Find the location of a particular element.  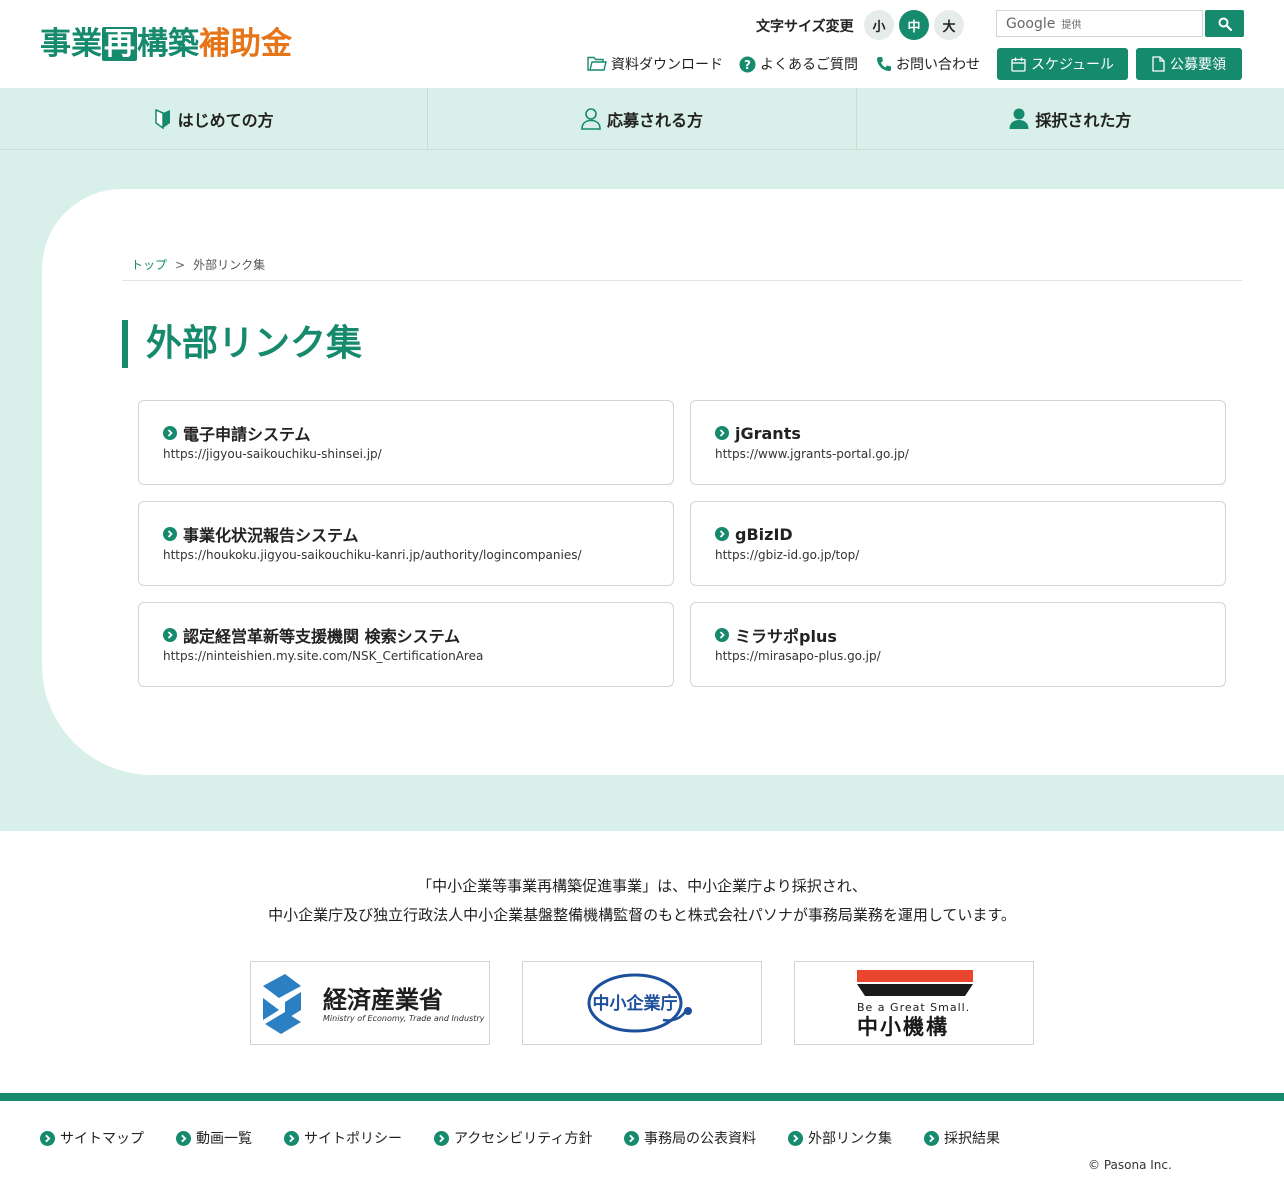

link-card-url: https://www.jgrants-portal.go.jp/ is located at coordinates (812, 454).